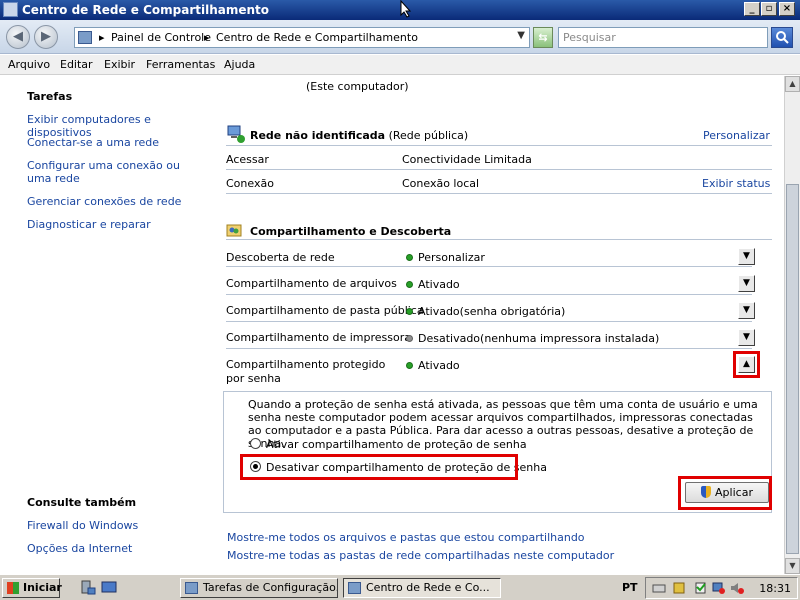 Image resolution: width=800 pixels, height=600 pixels. Describe the element at coordinates (117, 548) in the screenshot. I see `link-internet-options: Opções da Internet` at that location.